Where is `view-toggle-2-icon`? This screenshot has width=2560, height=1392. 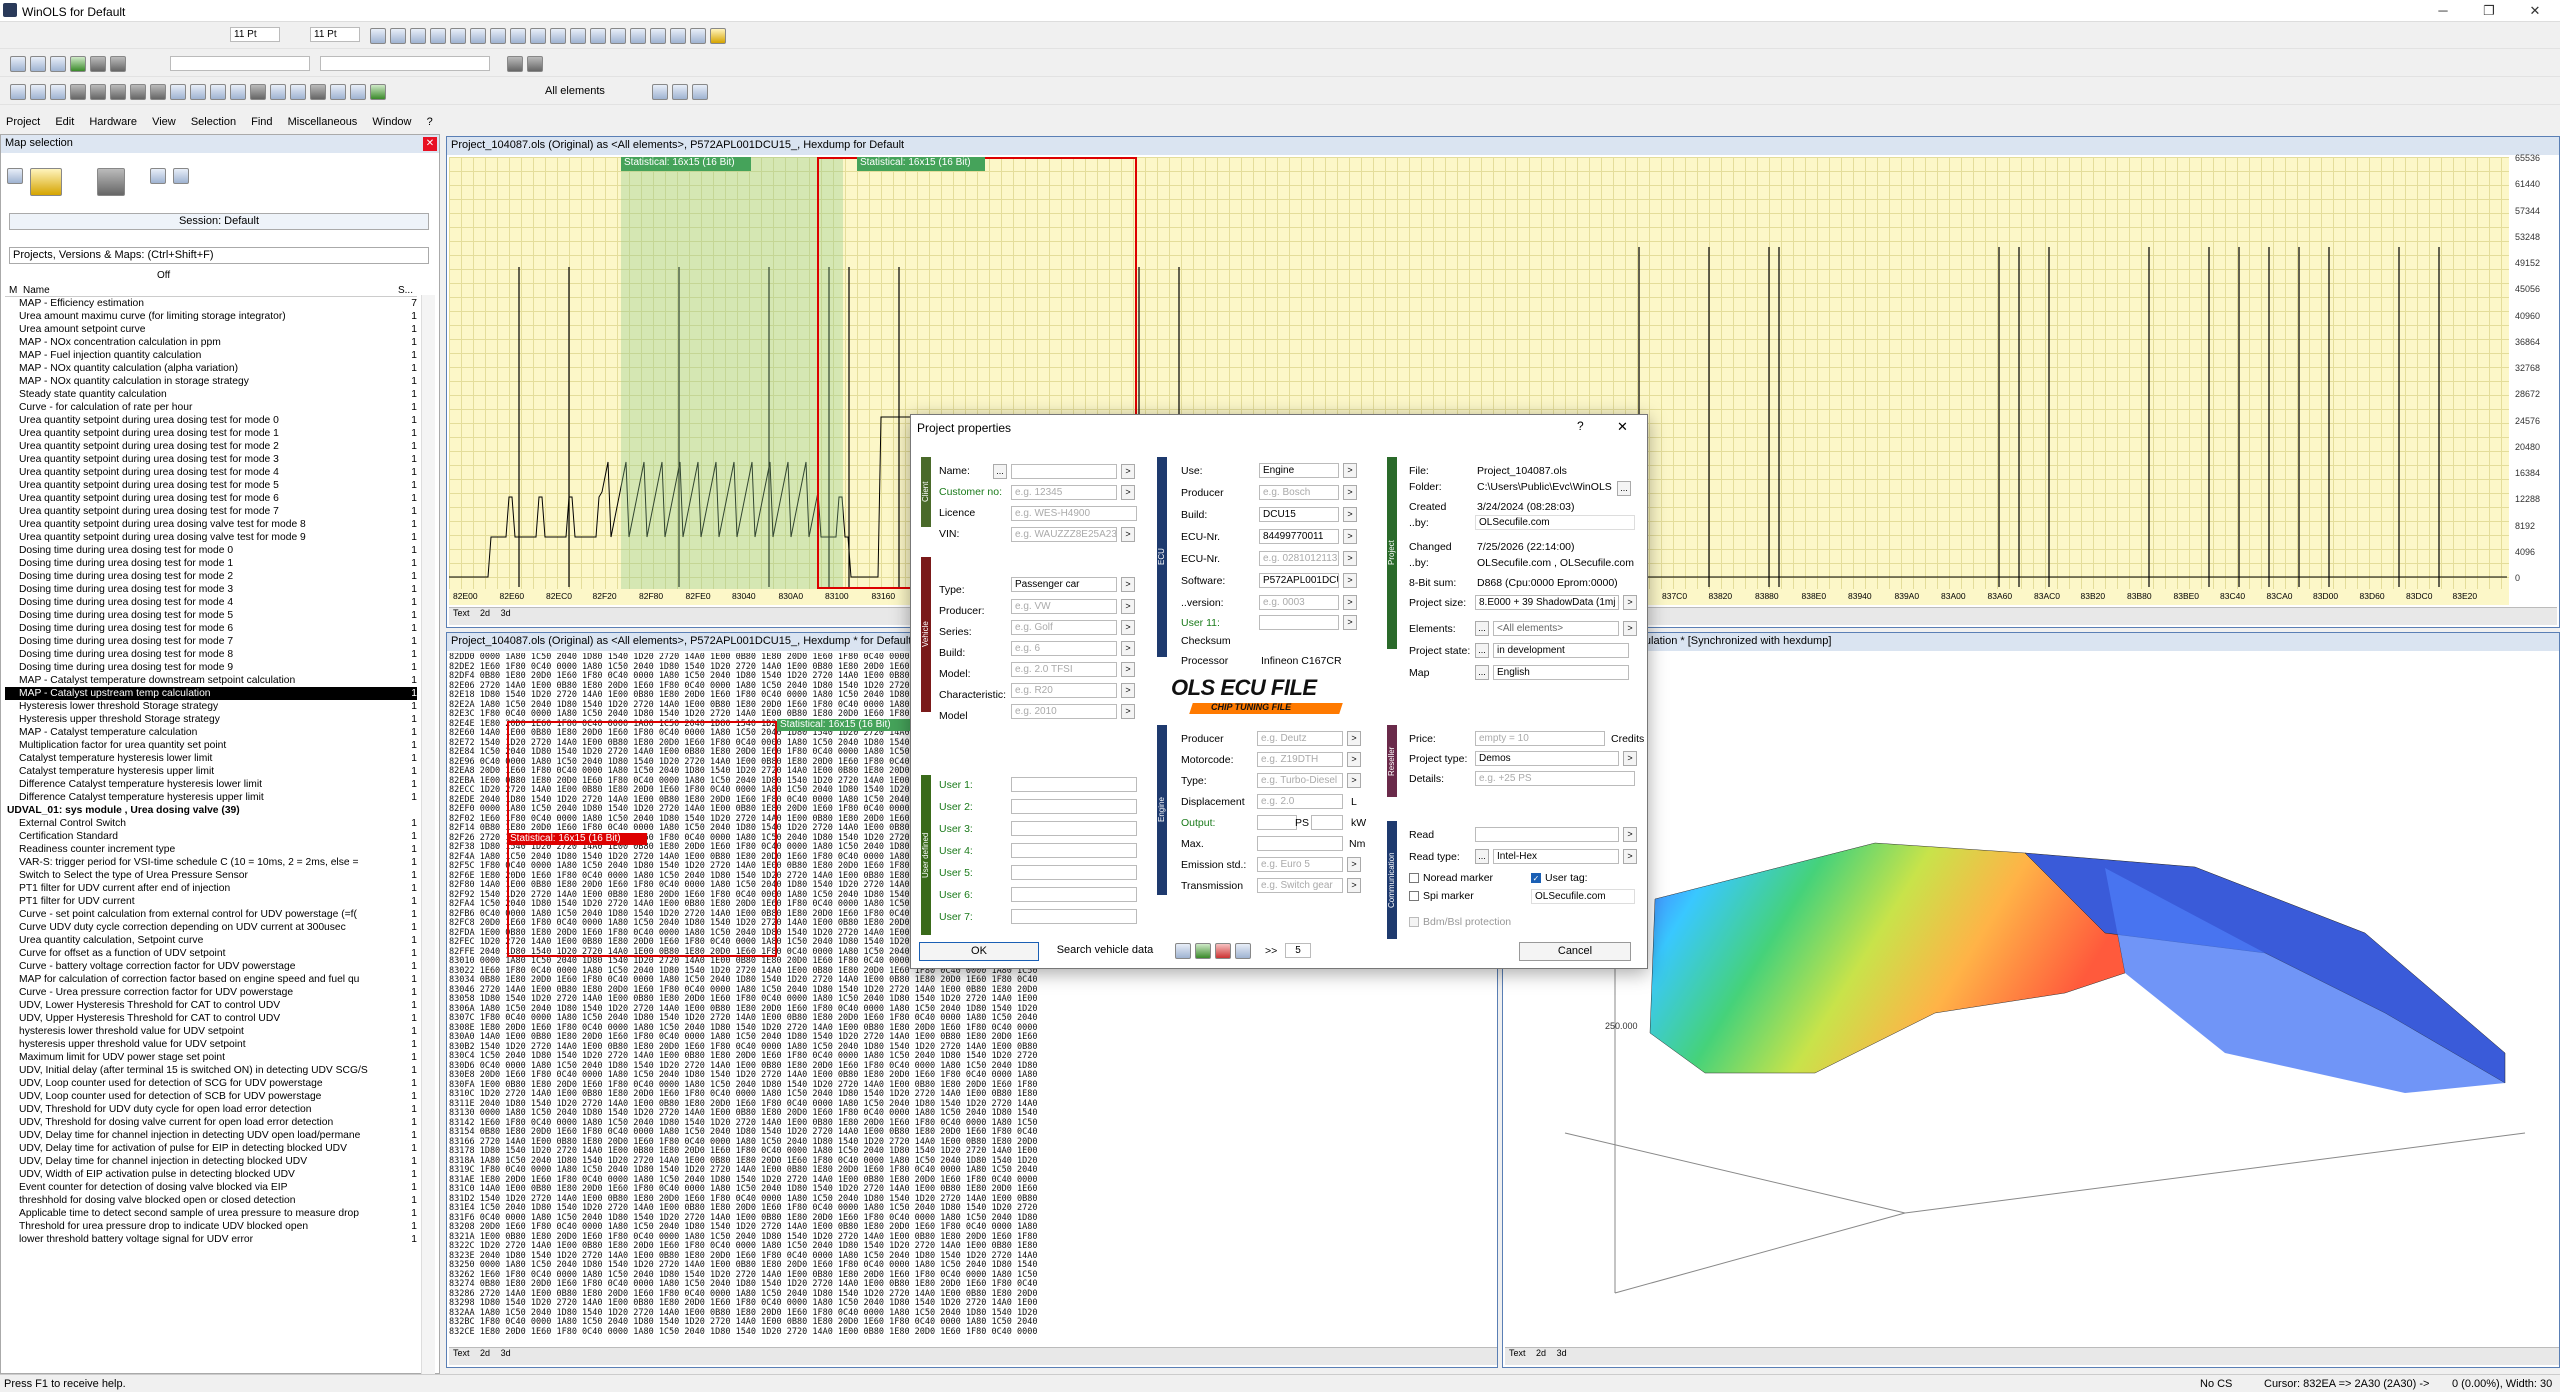
view-toggle-2-icon is located at coordinates (118, 64).